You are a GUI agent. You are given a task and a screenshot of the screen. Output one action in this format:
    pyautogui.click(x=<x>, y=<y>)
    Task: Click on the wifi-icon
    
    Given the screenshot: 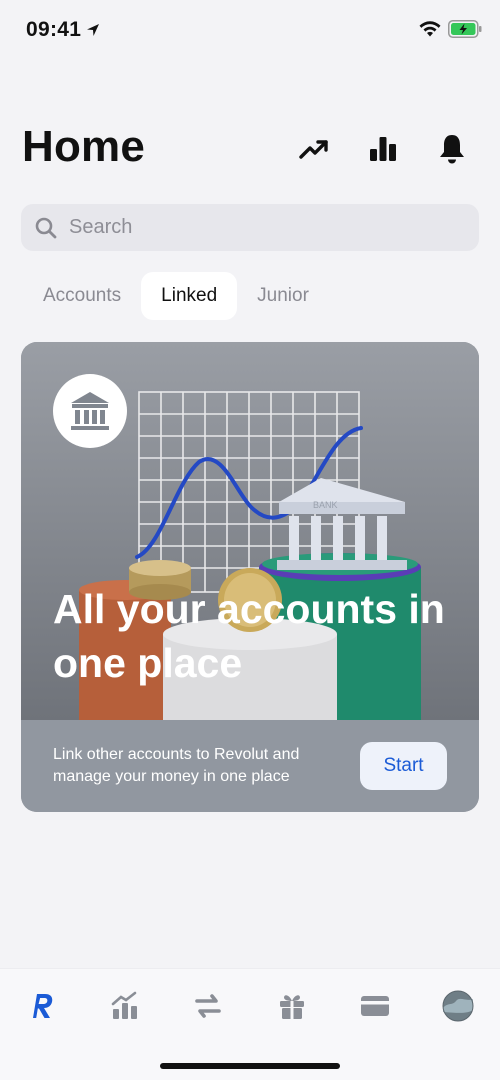 What is the action you would take?
    pyautogui.click(x=430, y=29)
    